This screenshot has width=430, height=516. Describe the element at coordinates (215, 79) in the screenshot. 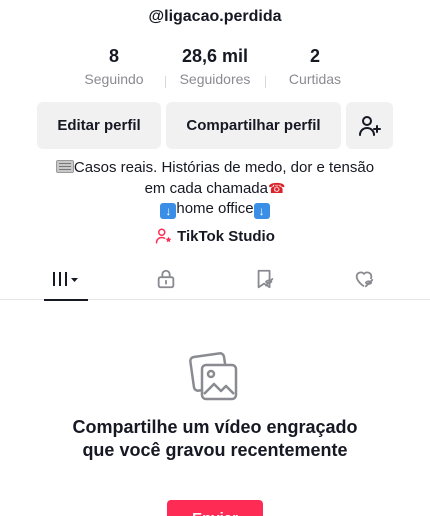

I see `stat-followers-label: Seguidores` at that location.